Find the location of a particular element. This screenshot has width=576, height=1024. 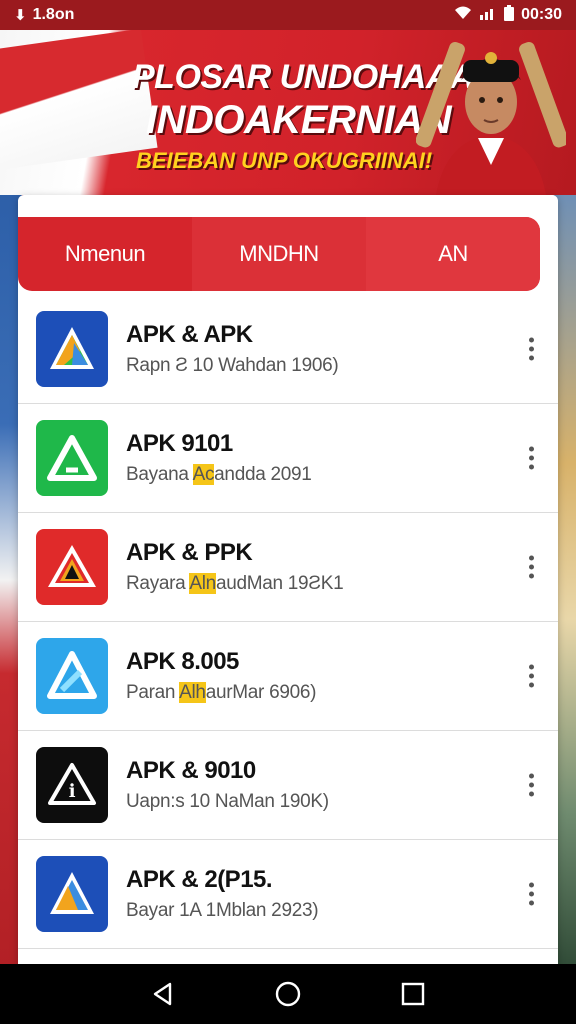

list-item: ℹ APK & 9010 Uapn:s 10 NaMan 190K) is located at coordinates (288, 785).